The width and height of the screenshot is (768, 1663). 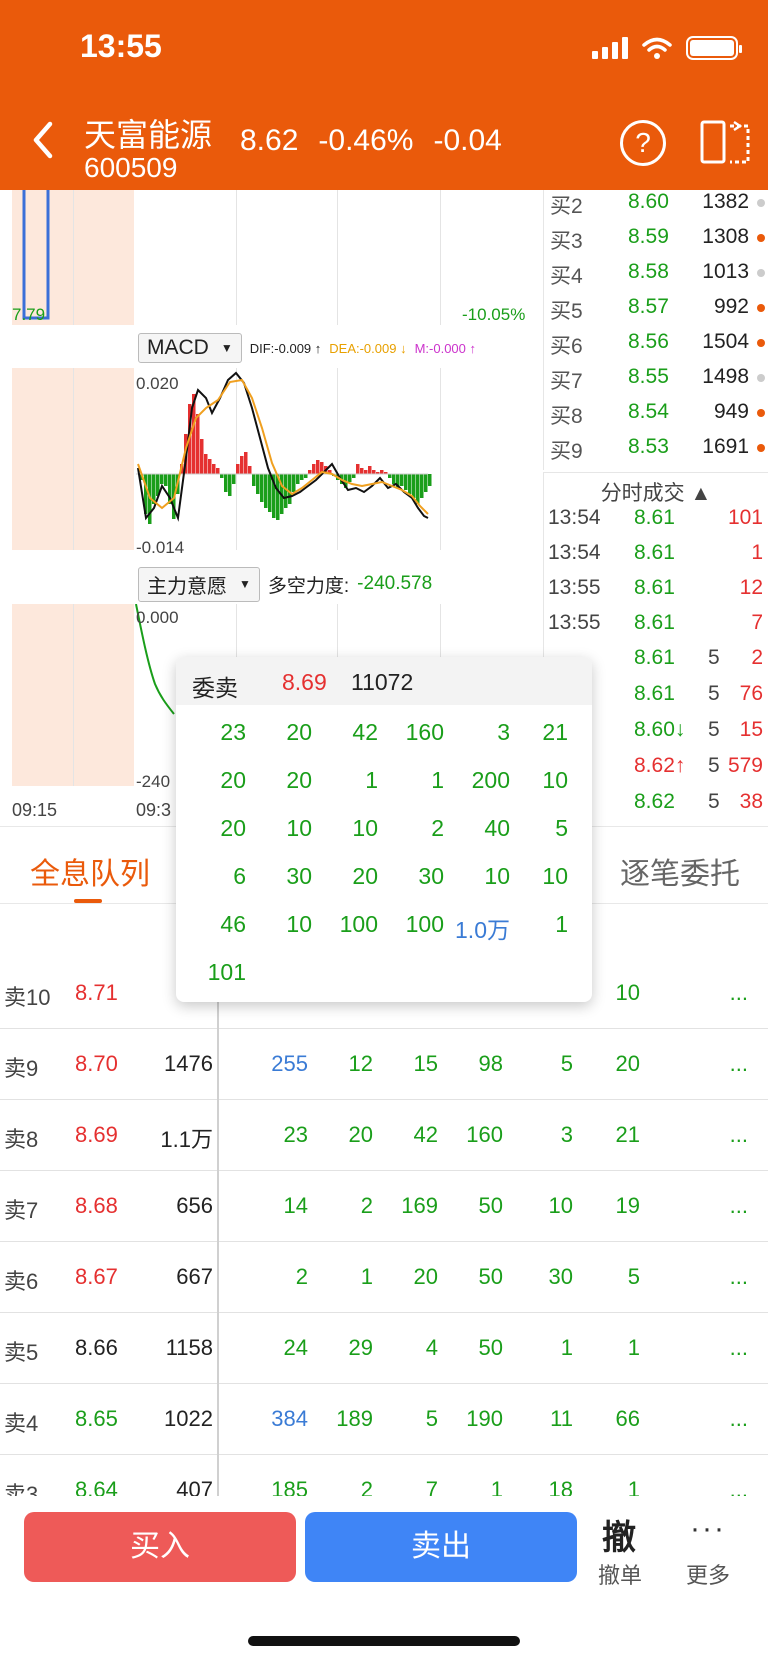 What do you see at coordinates (360, 1063) in the screenshot?
I see `queue-order-cell: 12` at bounding box center [360, 1063].